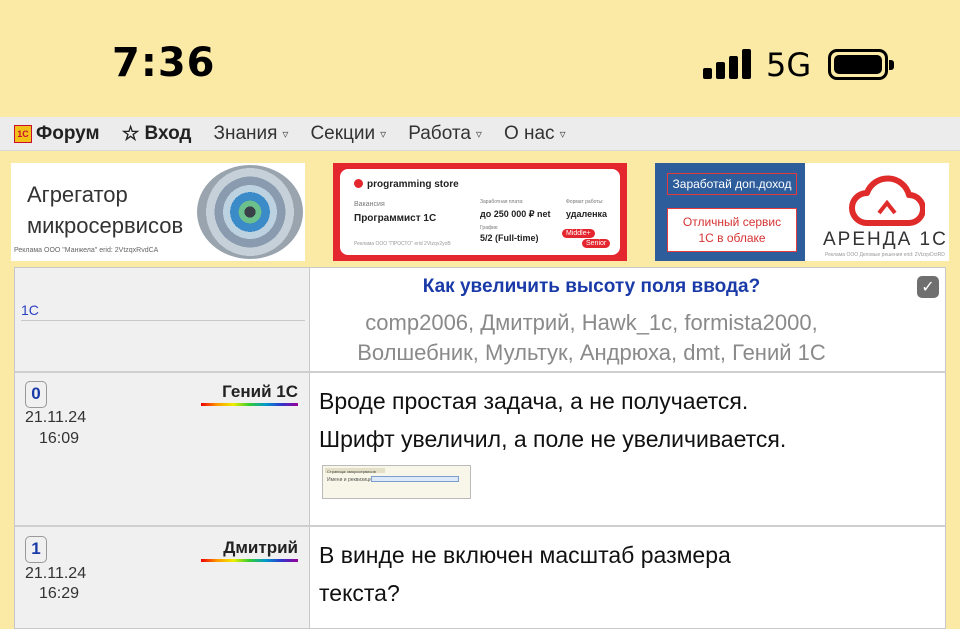 This screenshot has height=629, width=960. What do you see at coordinates (789, 65) in the screenshot?
I see `network-type: 5G` at bounding box center [789, 65].